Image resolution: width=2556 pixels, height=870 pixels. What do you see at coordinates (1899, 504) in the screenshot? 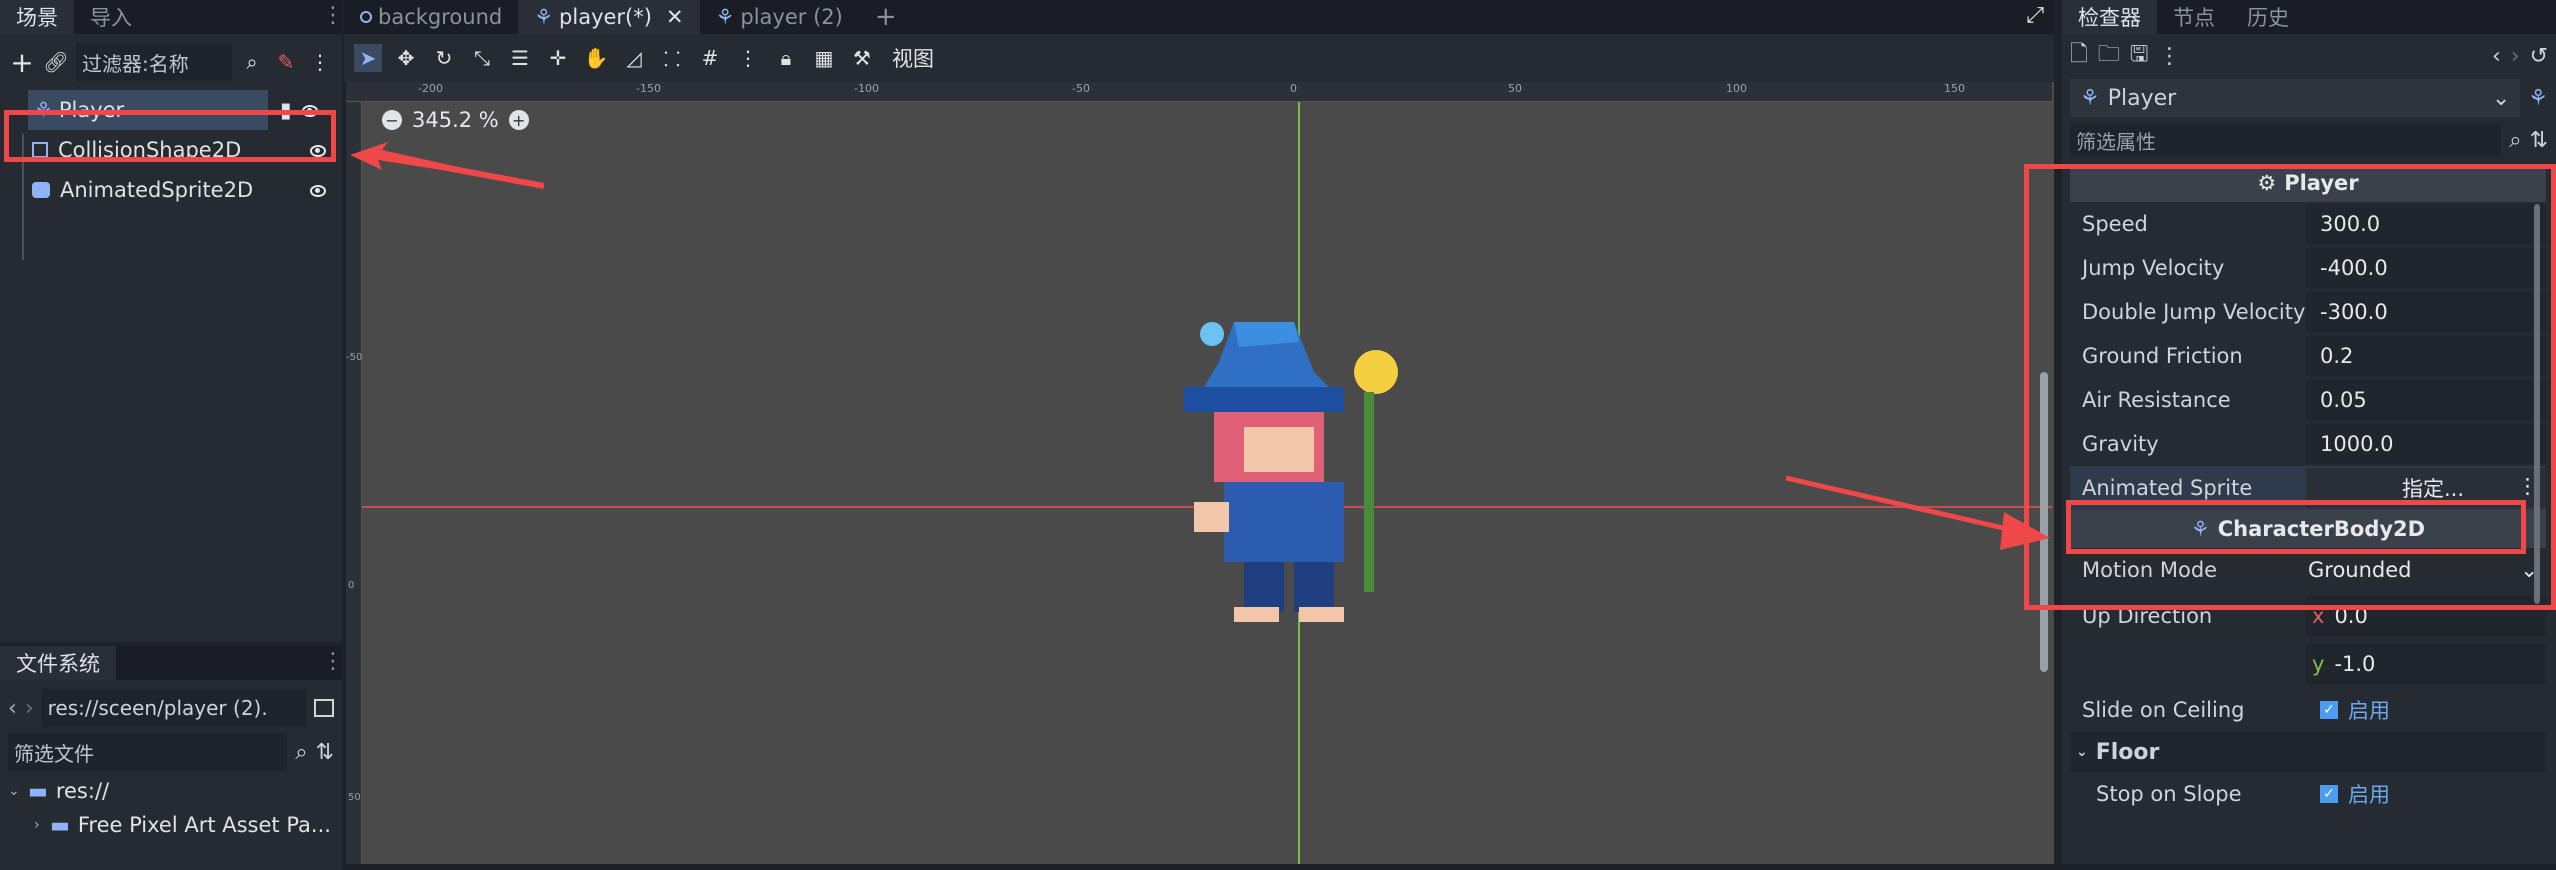
I see `annotation-arrow-right-line` at bounding box center [1899, 504].